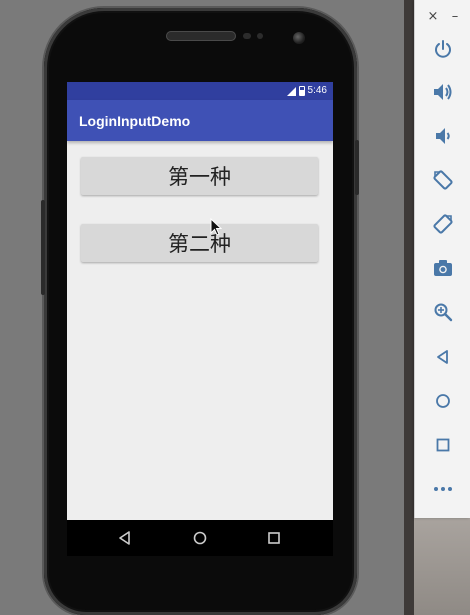 This screenshot has height=615, width=470. Describe the element at coordinates (443, 268) in the screenshot. I see `camera-icon` at that location.